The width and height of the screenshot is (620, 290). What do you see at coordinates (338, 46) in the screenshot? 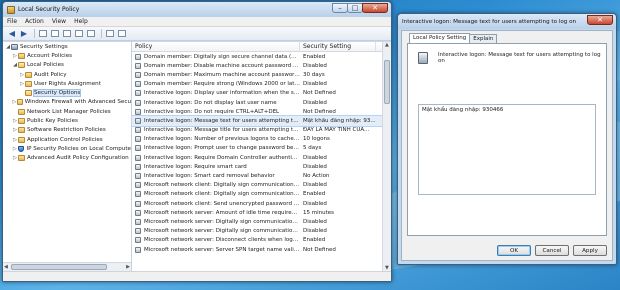
I see `column-header-security-setting: Security Setting` at bounding box center [338, 46].